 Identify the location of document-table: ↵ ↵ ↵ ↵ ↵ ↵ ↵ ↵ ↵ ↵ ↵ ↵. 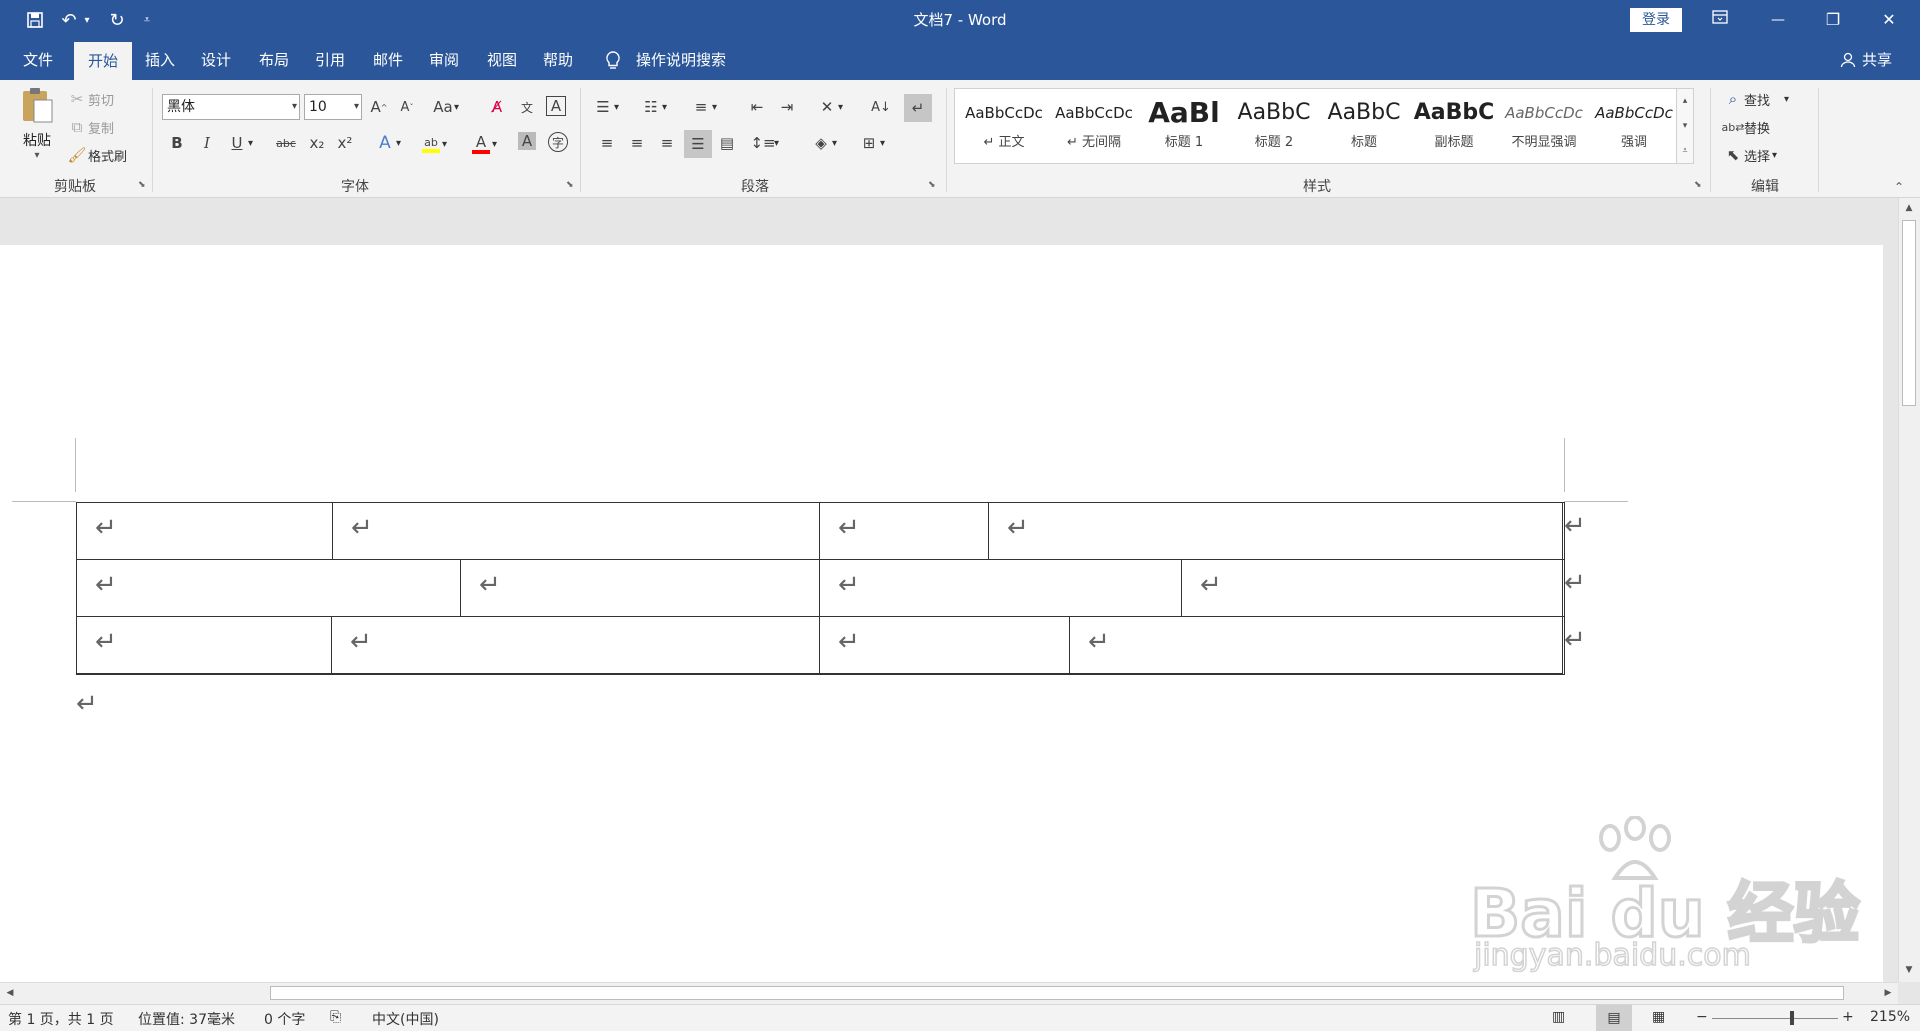
(820, 588).